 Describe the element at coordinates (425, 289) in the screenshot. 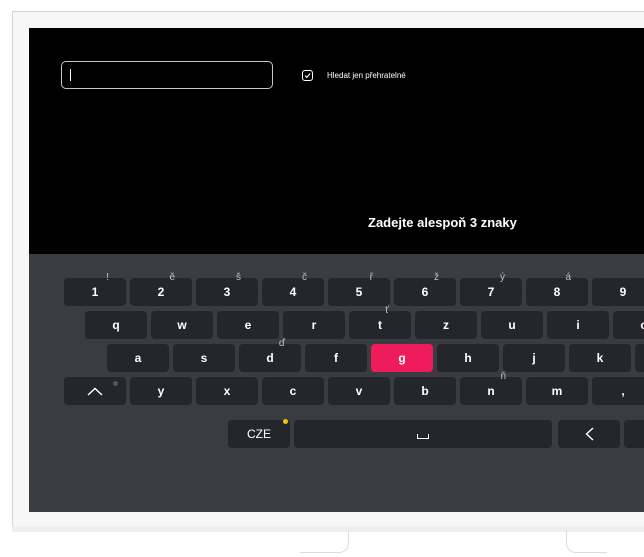

I see `key-6: 6ž` at that location.